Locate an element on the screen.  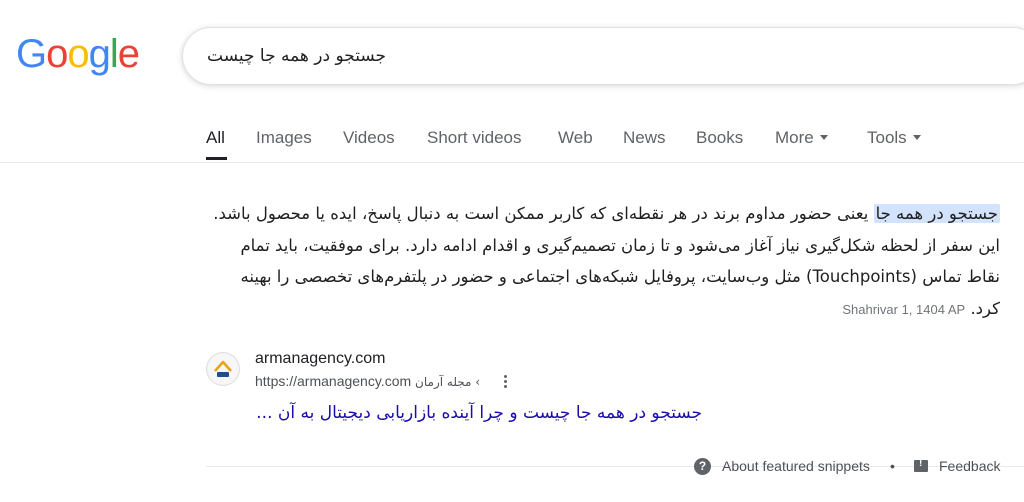
tab-tools: Tools is located at coordinates (894, 138).